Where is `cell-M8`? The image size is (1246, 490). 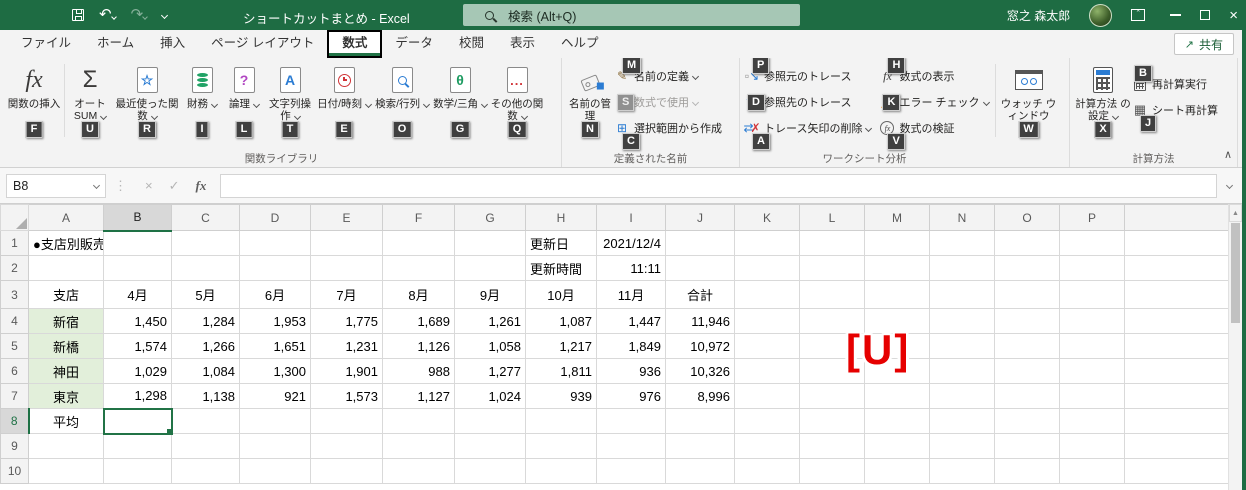
cell-M8 is located at coordinates (897, 421).